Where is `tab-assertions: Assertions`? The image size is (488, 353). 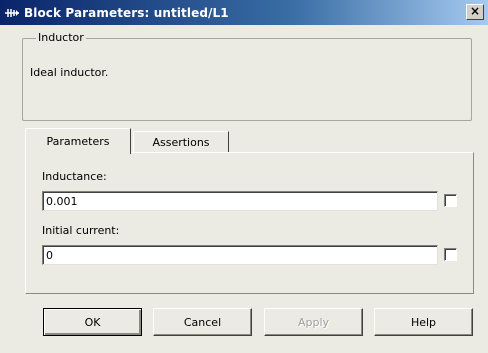 tab-assertions: Assertions is located at coordinates (181, 141).